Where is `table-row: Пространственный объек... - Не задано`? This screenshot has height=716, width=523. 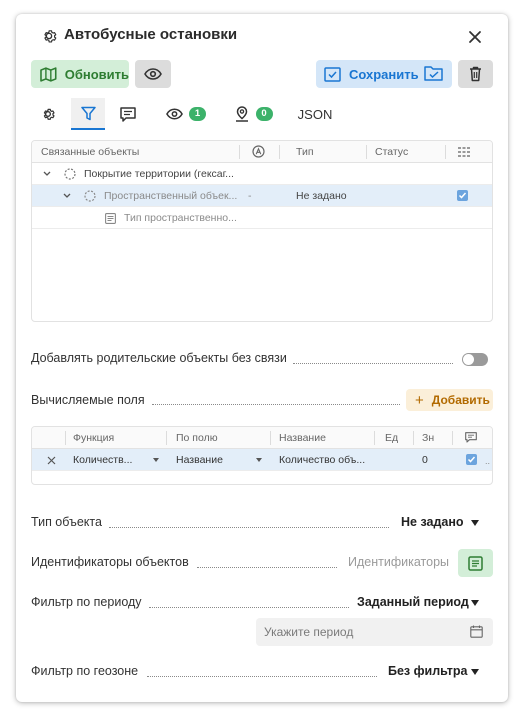 table-row: Пространственный объек... - Не задано is located at coordinates (262, 196).